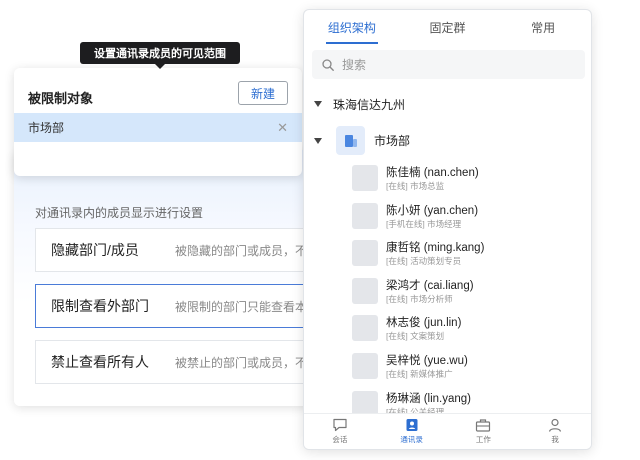 This screenshot has width=640, height=460. I want to click on tab-bar: 组织架构 固定群 常用, so click(447, 27).